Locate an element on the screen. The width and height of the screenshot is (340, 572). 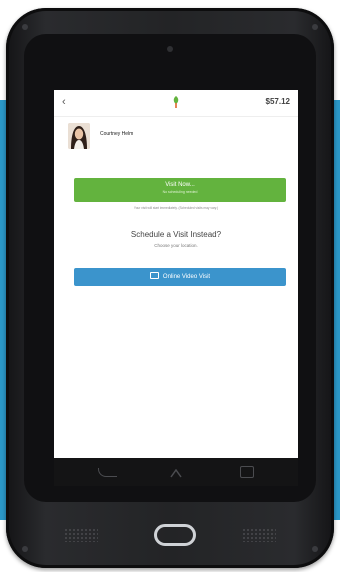
visit-now-sublabel: No scheduling needed is located at coordinates (180, 192).